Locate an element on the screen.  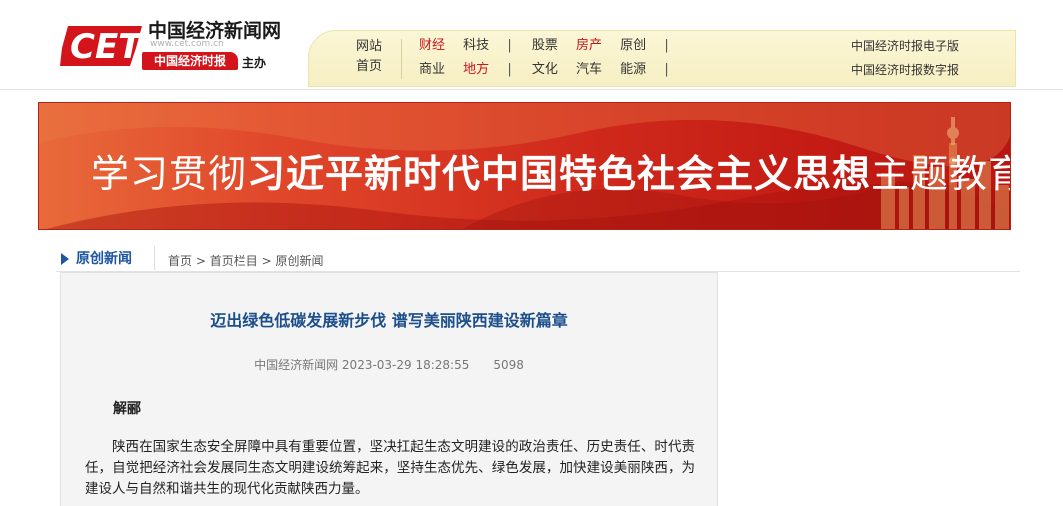
nav-item-stocks: 股票 is located at coordinates (545, 46).